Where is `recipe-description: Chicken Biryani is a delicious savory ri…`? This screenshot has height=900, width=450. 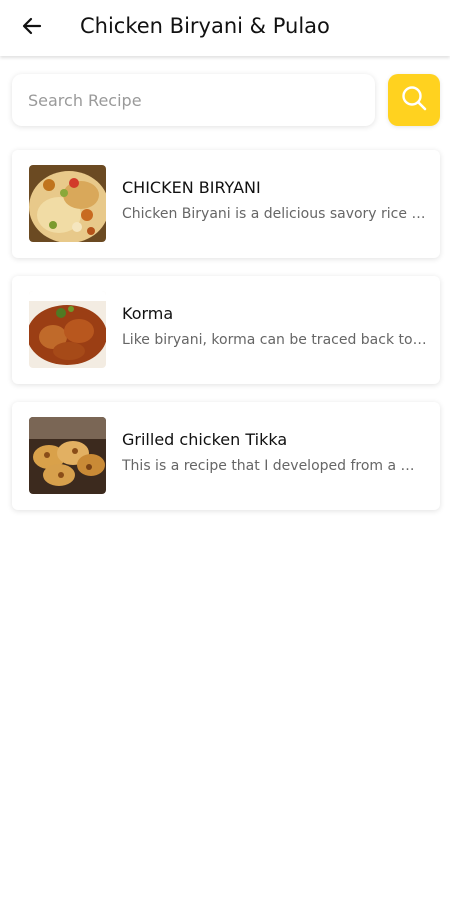 recipe-description: Chicken Biryani is a delicious savory ri… is located at coordinates (274, 214).